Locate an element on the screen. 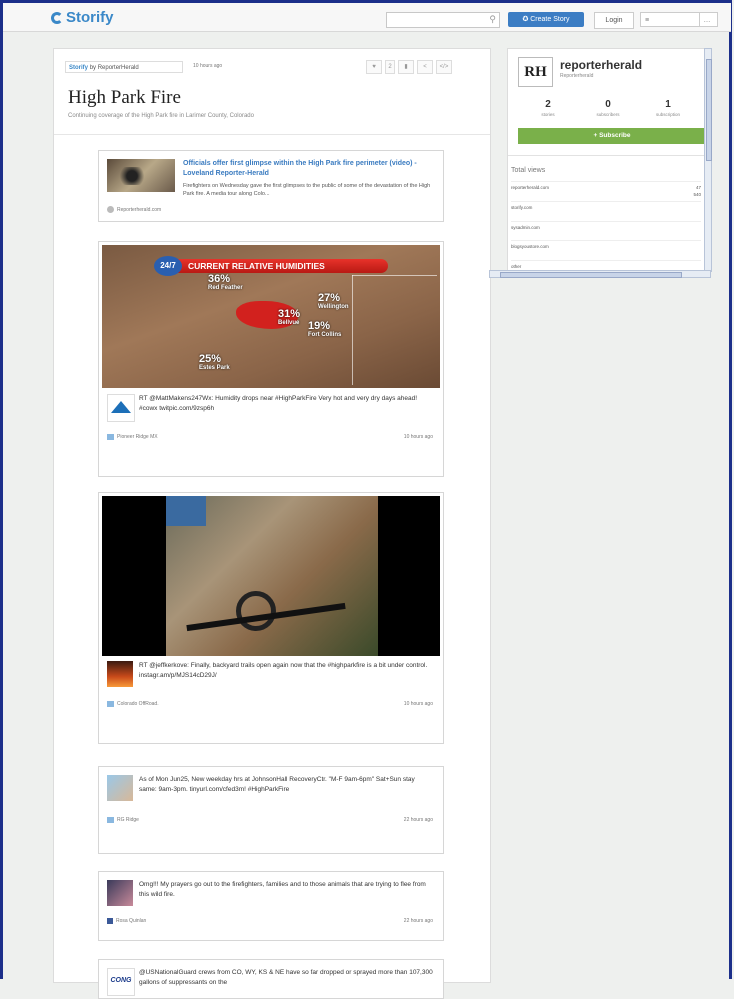 This screenshot has width=734, height=999. story-title: High Park Fire is located at coordinates (124, 97).